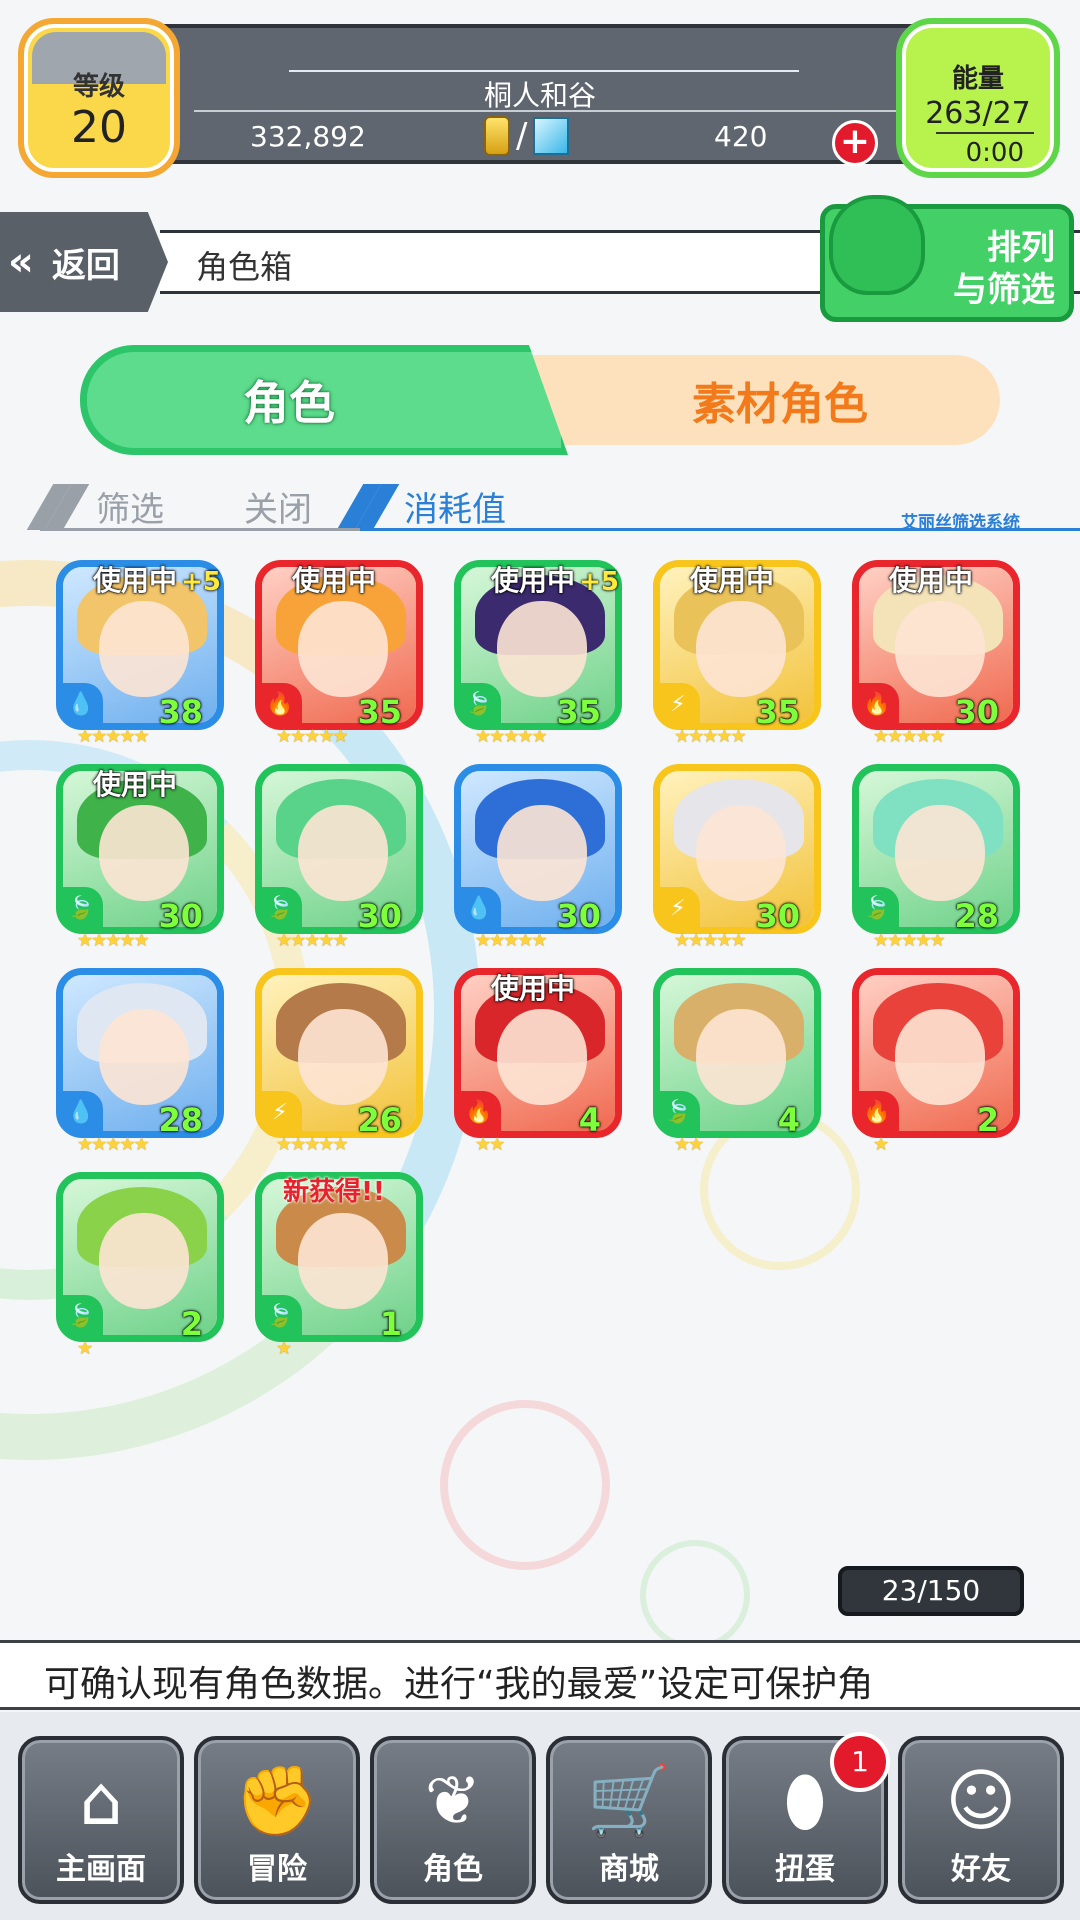 The height and width of the screenshot is (1920, 1080). Describe the element at coordinates (750, 400) in the screenshot. I see `tab-material-characters: 素材角色` at that location.